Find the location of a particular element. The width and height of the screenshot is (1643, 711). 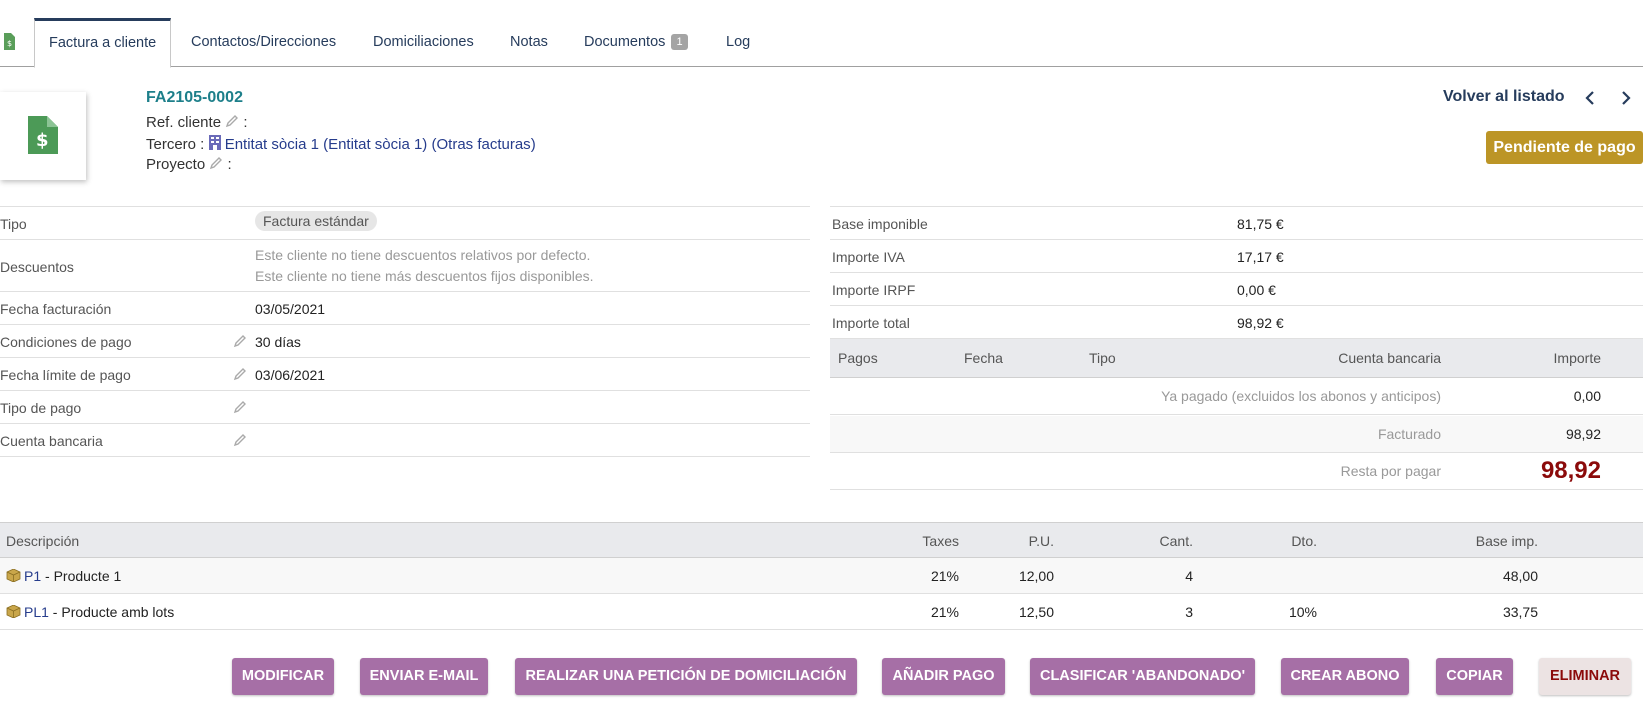

invoice-icon: $ is located at coordinates (9, 41).